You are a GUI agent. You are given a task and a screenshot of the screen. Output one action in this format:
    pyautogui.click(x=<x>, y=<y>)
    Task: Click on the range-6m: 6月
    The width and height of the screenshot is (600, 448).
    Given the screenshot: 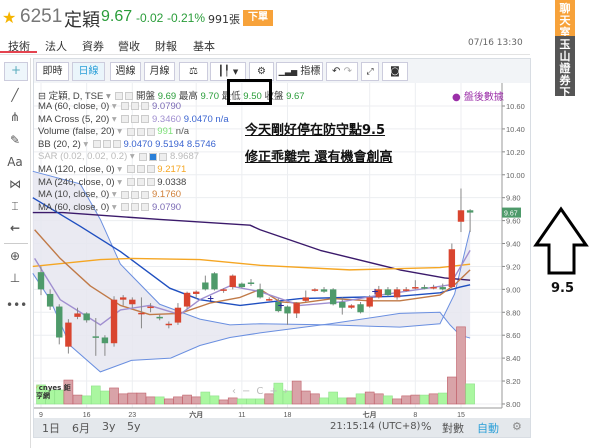 What is the action you would take?
    pyautogui.click(x=81, y=428)
    